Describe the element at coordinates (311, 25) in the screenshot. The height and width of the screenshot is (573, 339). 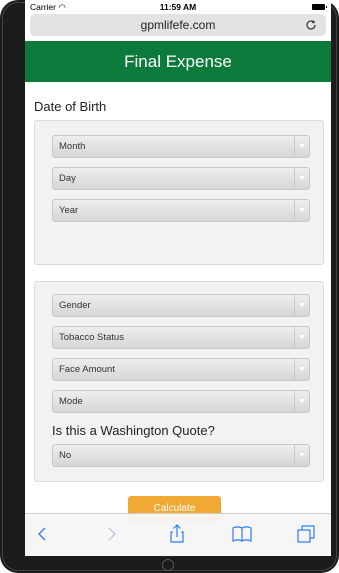
I see `reload-icon` at that location.